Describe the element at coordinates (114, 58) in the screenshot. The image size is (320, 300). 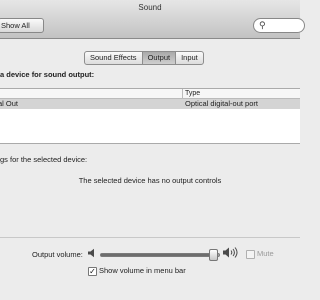
I see `tab-sound-effects: Sound Effects` at that location.